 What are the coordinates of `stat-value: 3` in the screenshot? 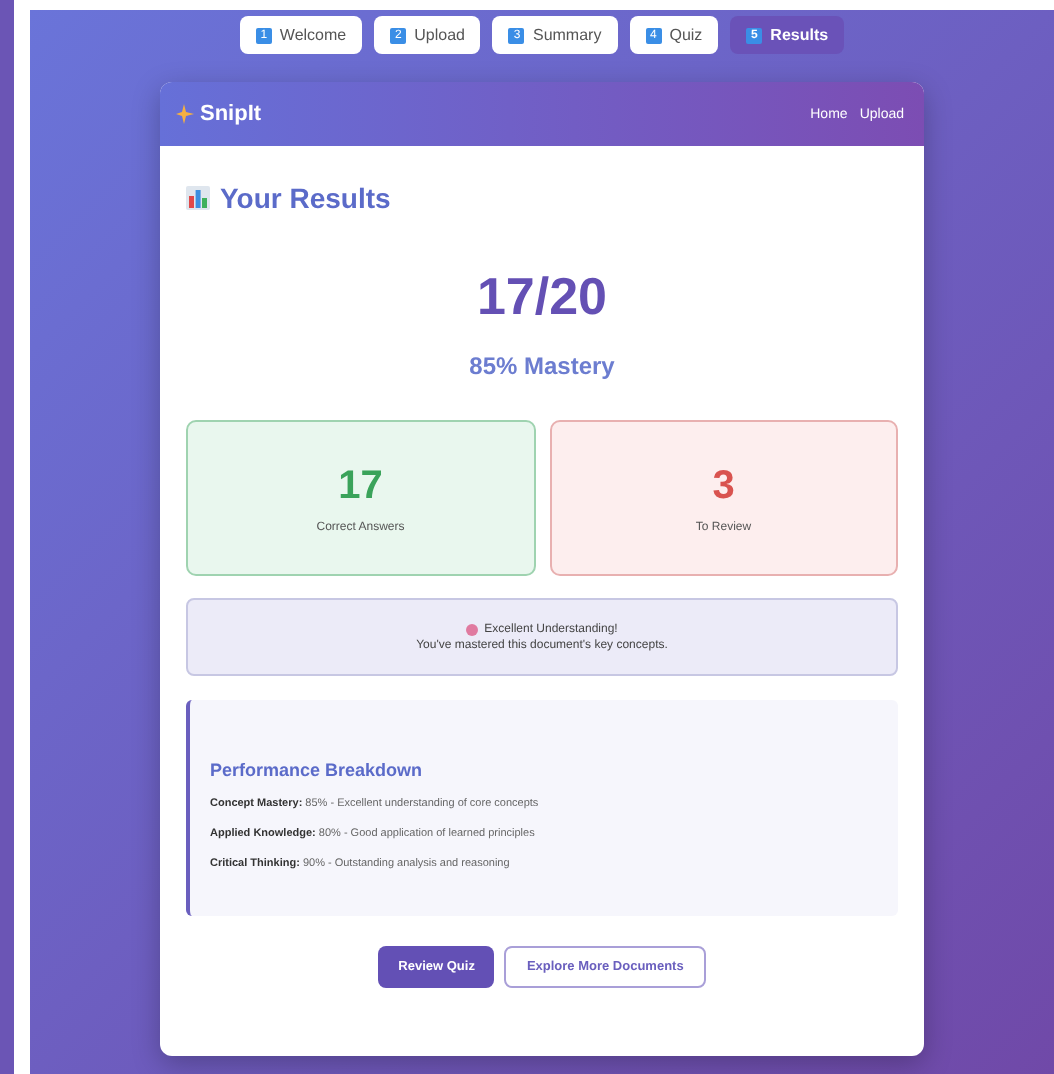 It's located at (723, 486).